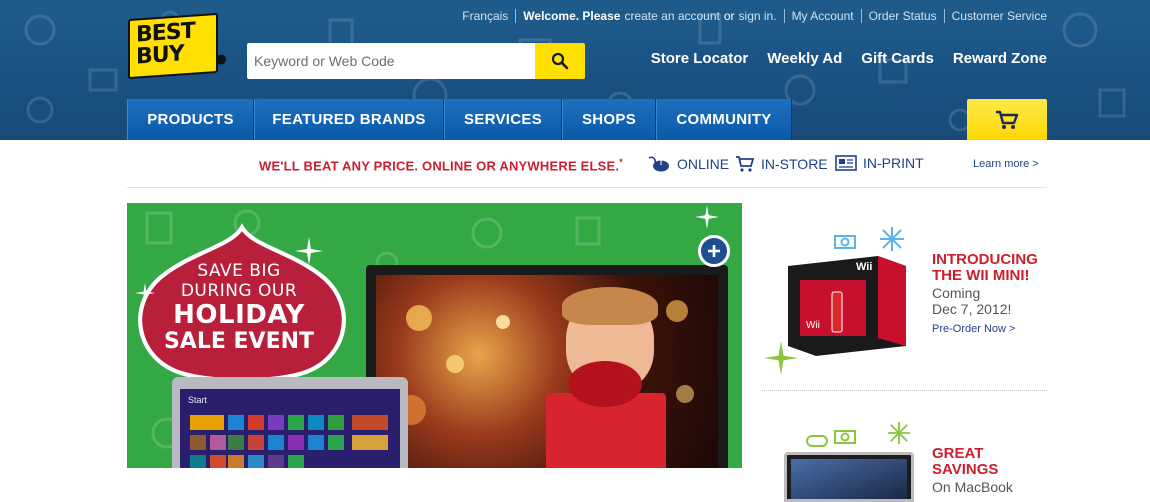 The width and height of the screenshot is (1150, 502). What do you see at coordinates (605, 384) in the screenshot?
I see `gift-bow` at bounding box center [605, 384].